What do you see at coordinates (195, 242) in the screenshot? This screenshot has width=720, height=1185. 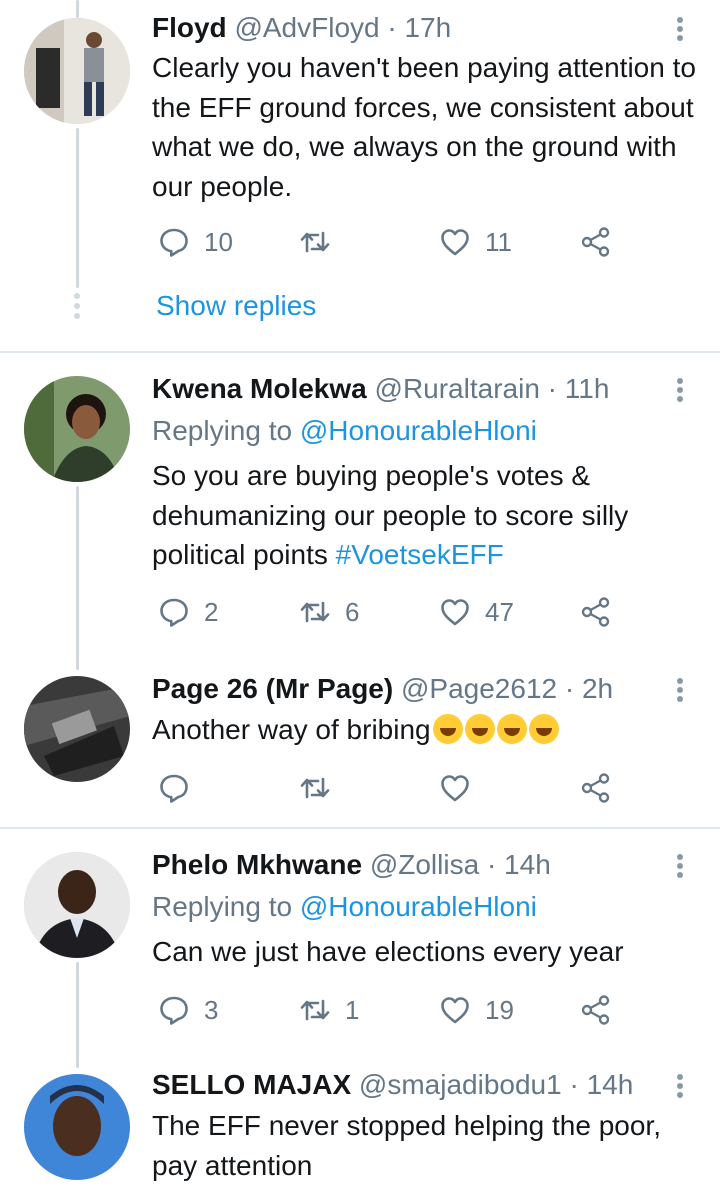 I see `reply-button: 10` at bounding box center [195, 242].